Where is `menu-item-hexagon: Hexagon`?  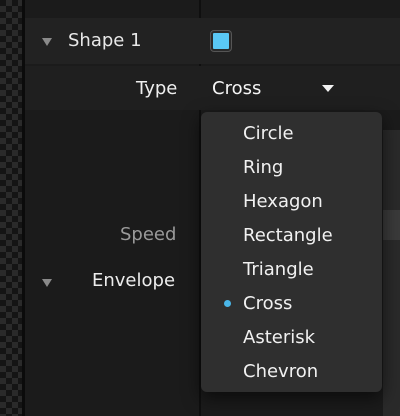 menu-item-hexagon: Hexagon is located at coordinates (283, 202).